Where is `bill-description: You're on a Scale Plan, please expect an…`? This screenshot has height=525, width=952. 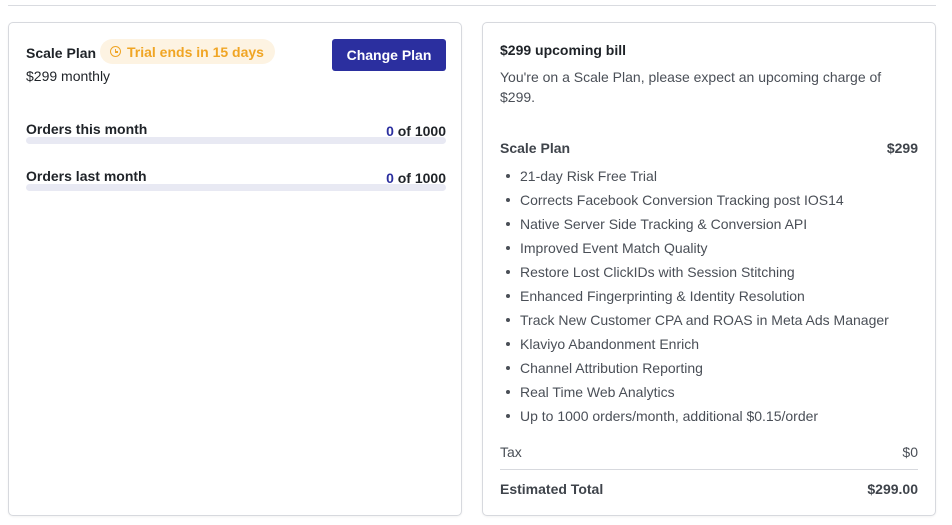 bill-description: You're on a Scale Plan, please expect an… is located at coordinates (691, 87).